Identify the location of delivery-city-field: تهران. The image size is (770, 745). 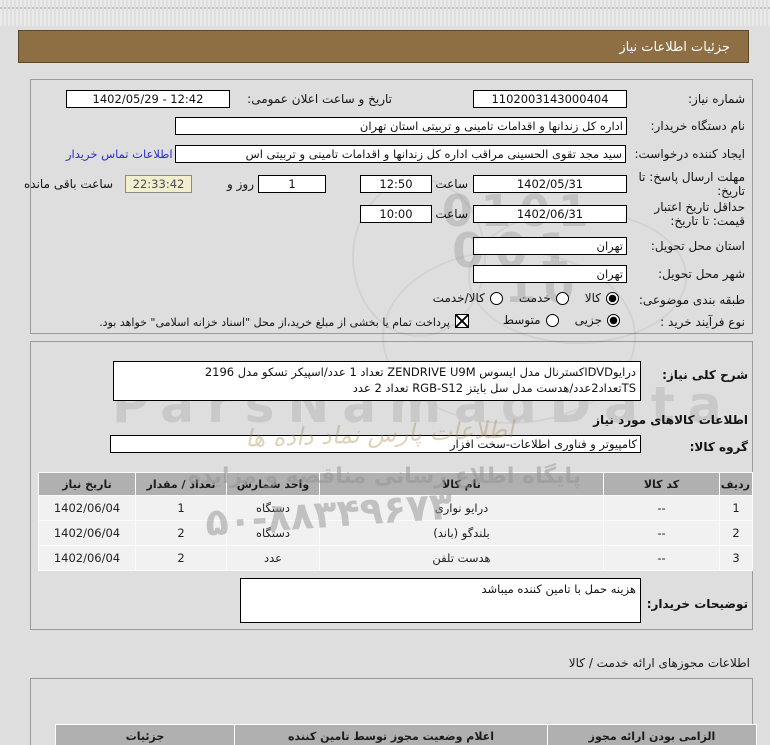
(550, 274).